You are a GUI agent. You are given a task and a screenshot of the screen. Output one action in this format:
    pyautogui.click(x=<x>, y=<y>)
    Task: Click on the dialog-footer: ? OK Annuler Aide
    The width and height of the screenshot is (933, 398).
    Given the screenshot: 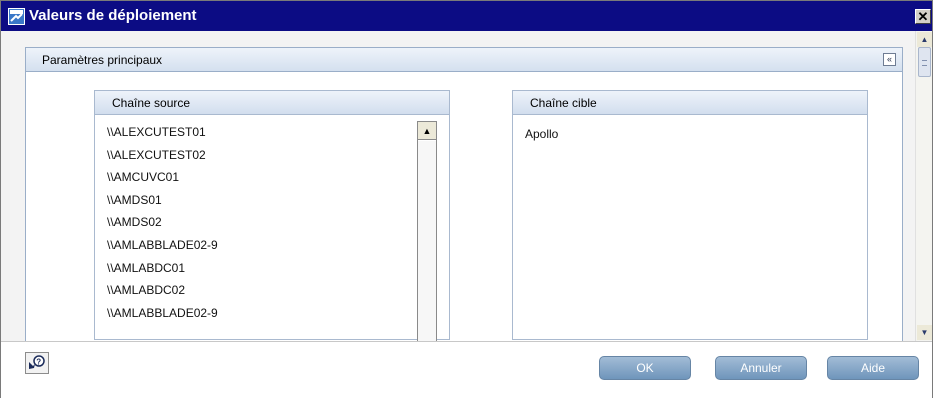 What is the action you would take?
    pyautogui.click(x=466, y=369)
    